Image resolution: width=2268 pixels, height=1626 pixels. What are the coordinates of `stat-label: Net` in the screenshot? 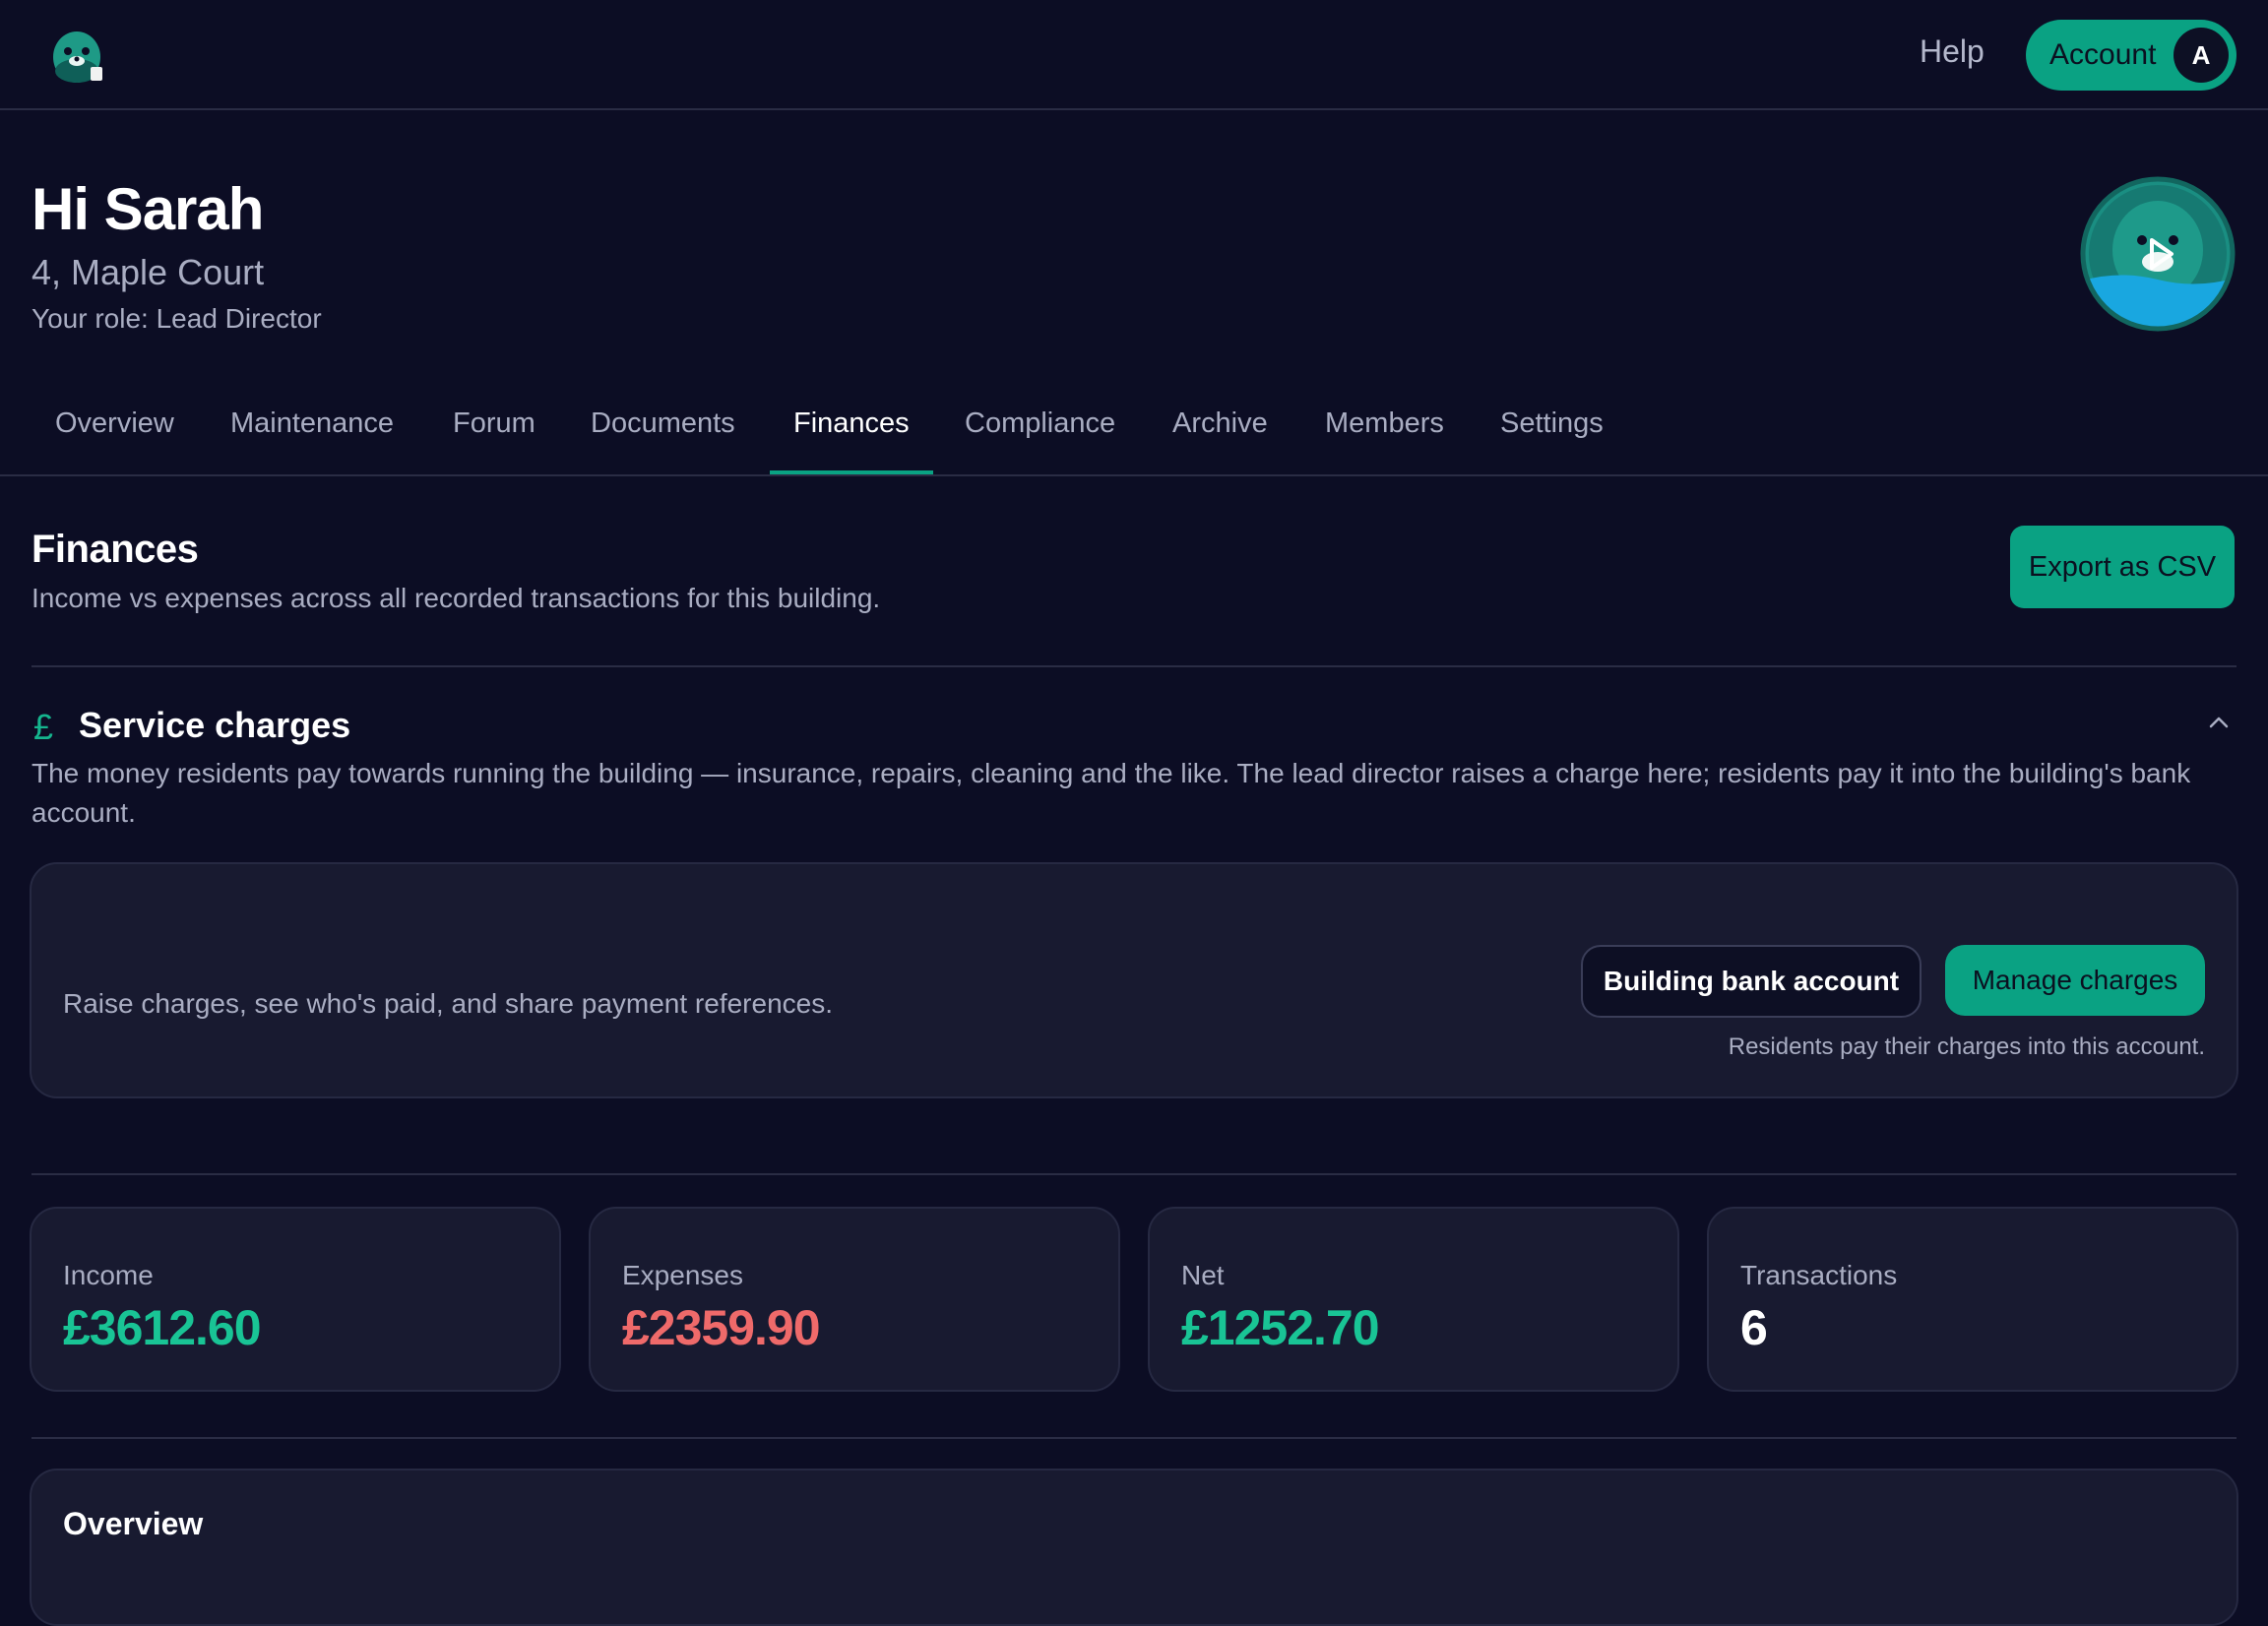 It's located at (1203, 1275).